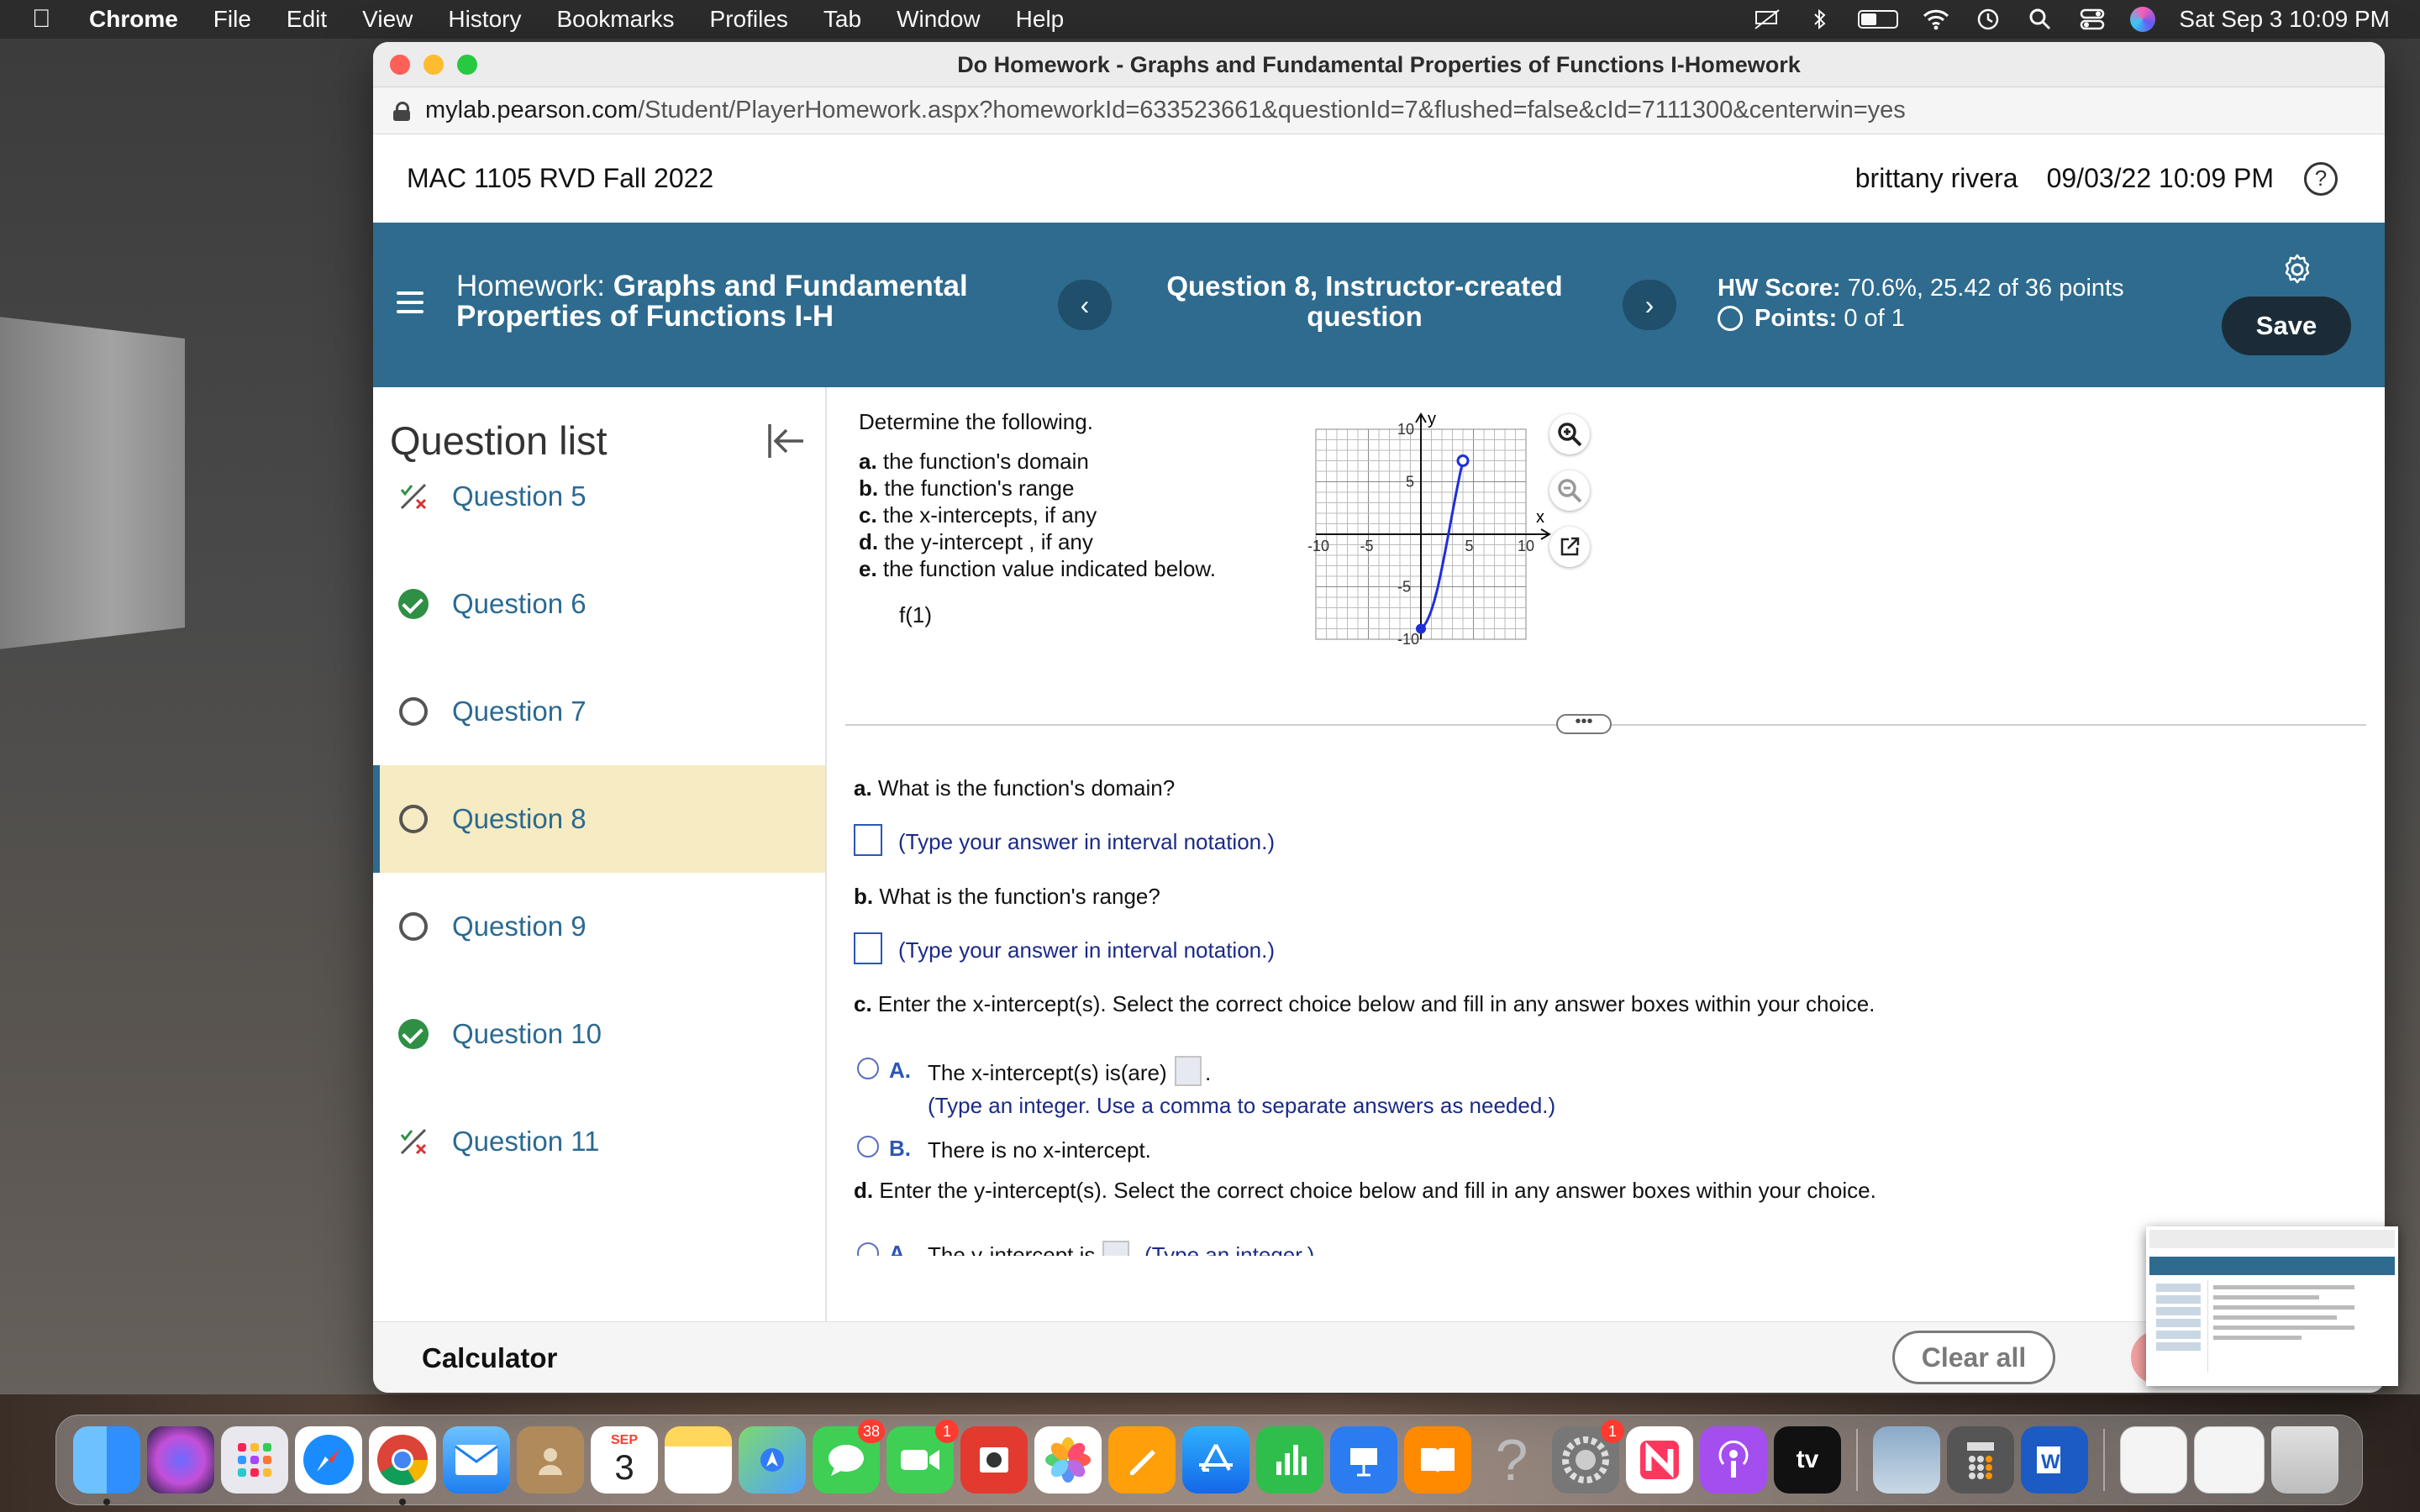 Image resolution: width=2420 pixels, height=1512 pixels. What do you see at coordinates (1188, 1071) in the screenshot?
I see `x-intercept-answer-input` at bounding box center [1188, 1071].